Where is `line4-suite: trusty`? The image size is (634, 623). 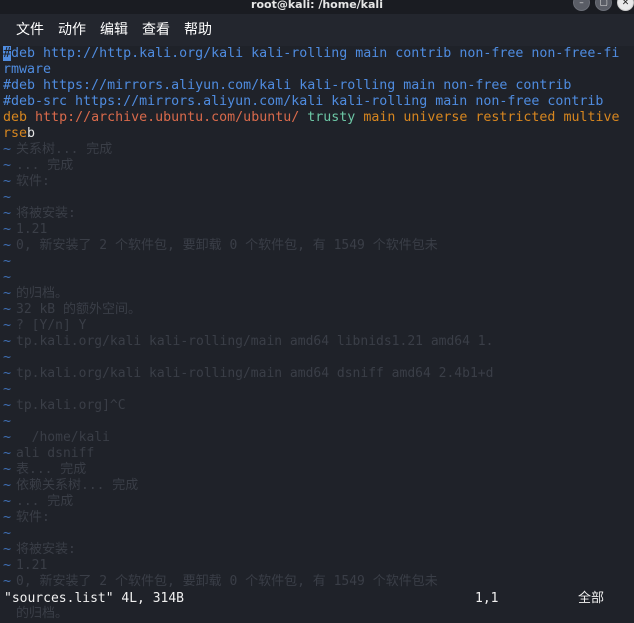
line4-suite: trusty is located at coordinates (331, 117).